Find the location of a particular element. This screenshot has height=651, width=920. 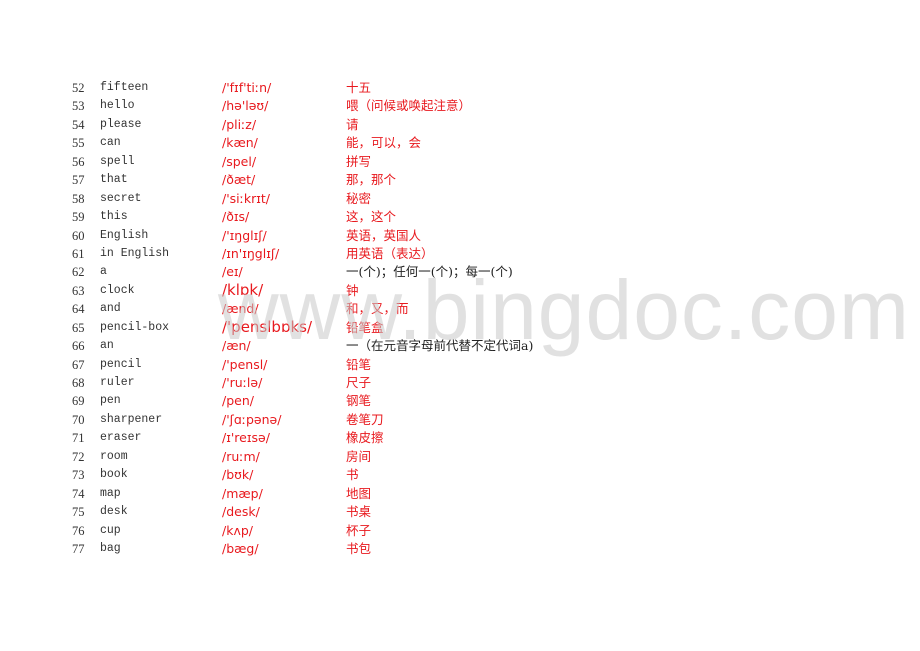

english-word: an is located at coordinates (107, 346).